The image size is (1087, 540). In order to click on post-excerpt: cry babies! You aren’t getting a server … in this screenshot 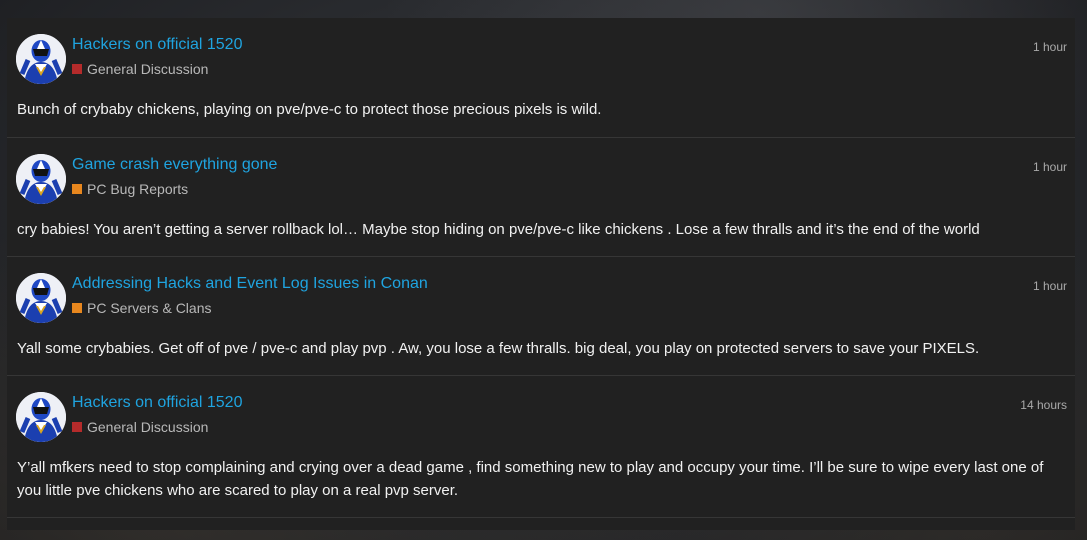, I will do `click(498, 229)`.